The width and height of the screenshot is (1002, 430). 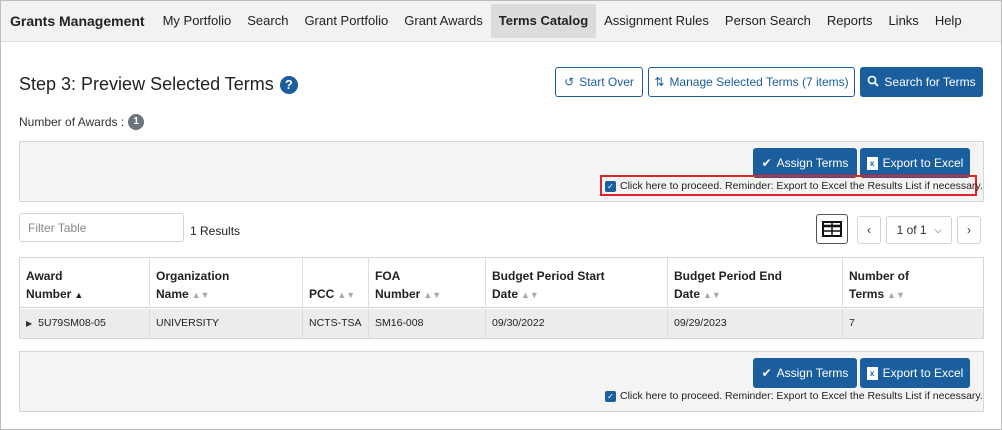 I want to click on start-over-button: ↺ Start Over, so click(x=599, y=82).